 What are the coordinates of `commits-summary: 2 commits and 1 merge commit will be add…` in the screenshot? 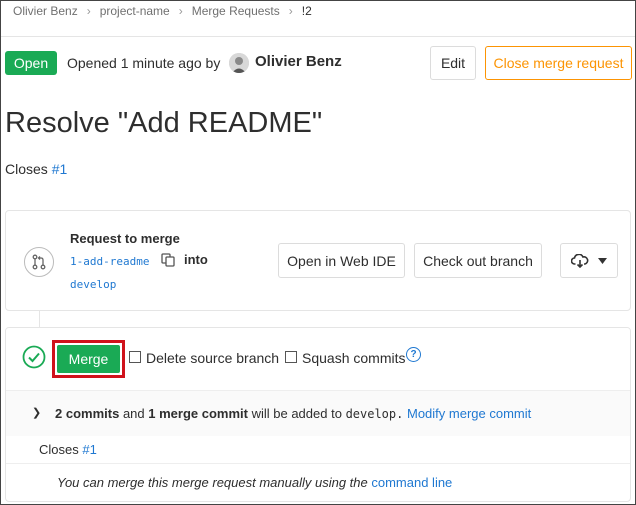 It's located at (293, 413).